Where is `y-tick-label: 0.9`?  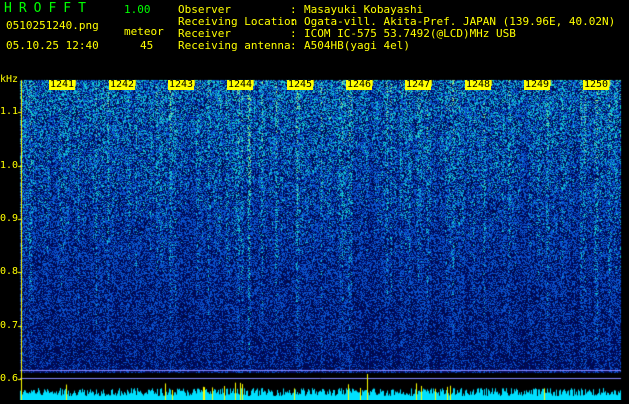
y-tick-label: 0.9 is located at coordinates (9, 218).